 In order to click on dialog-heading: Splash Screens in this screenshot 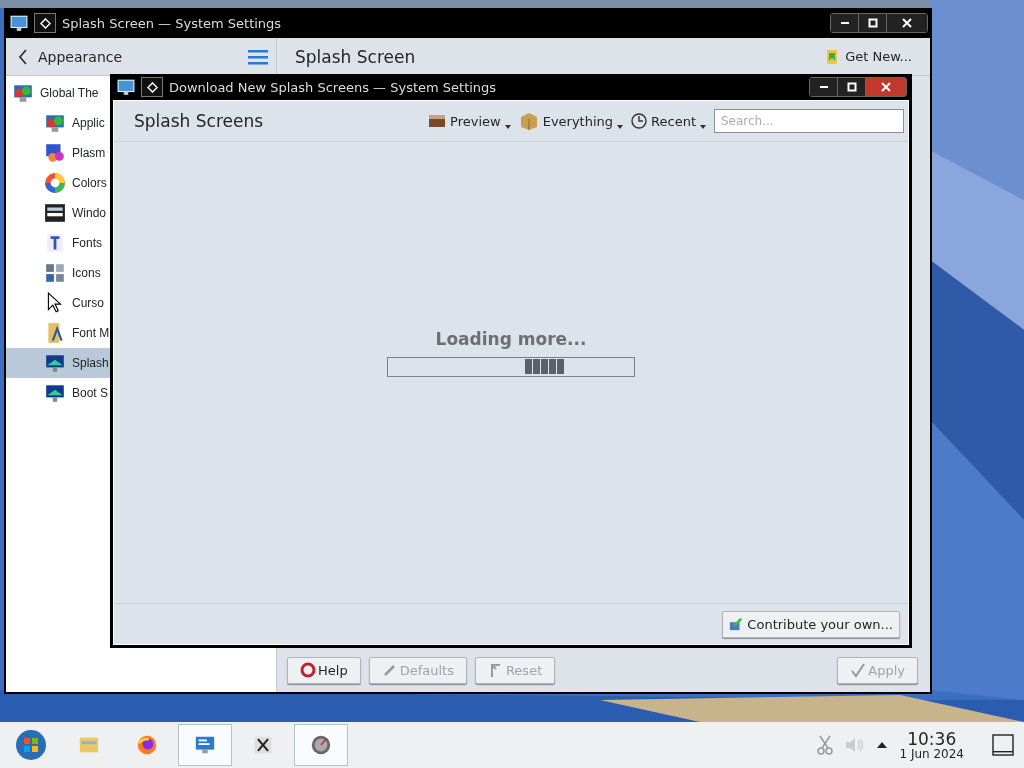, I will do `click(199, 121)`.